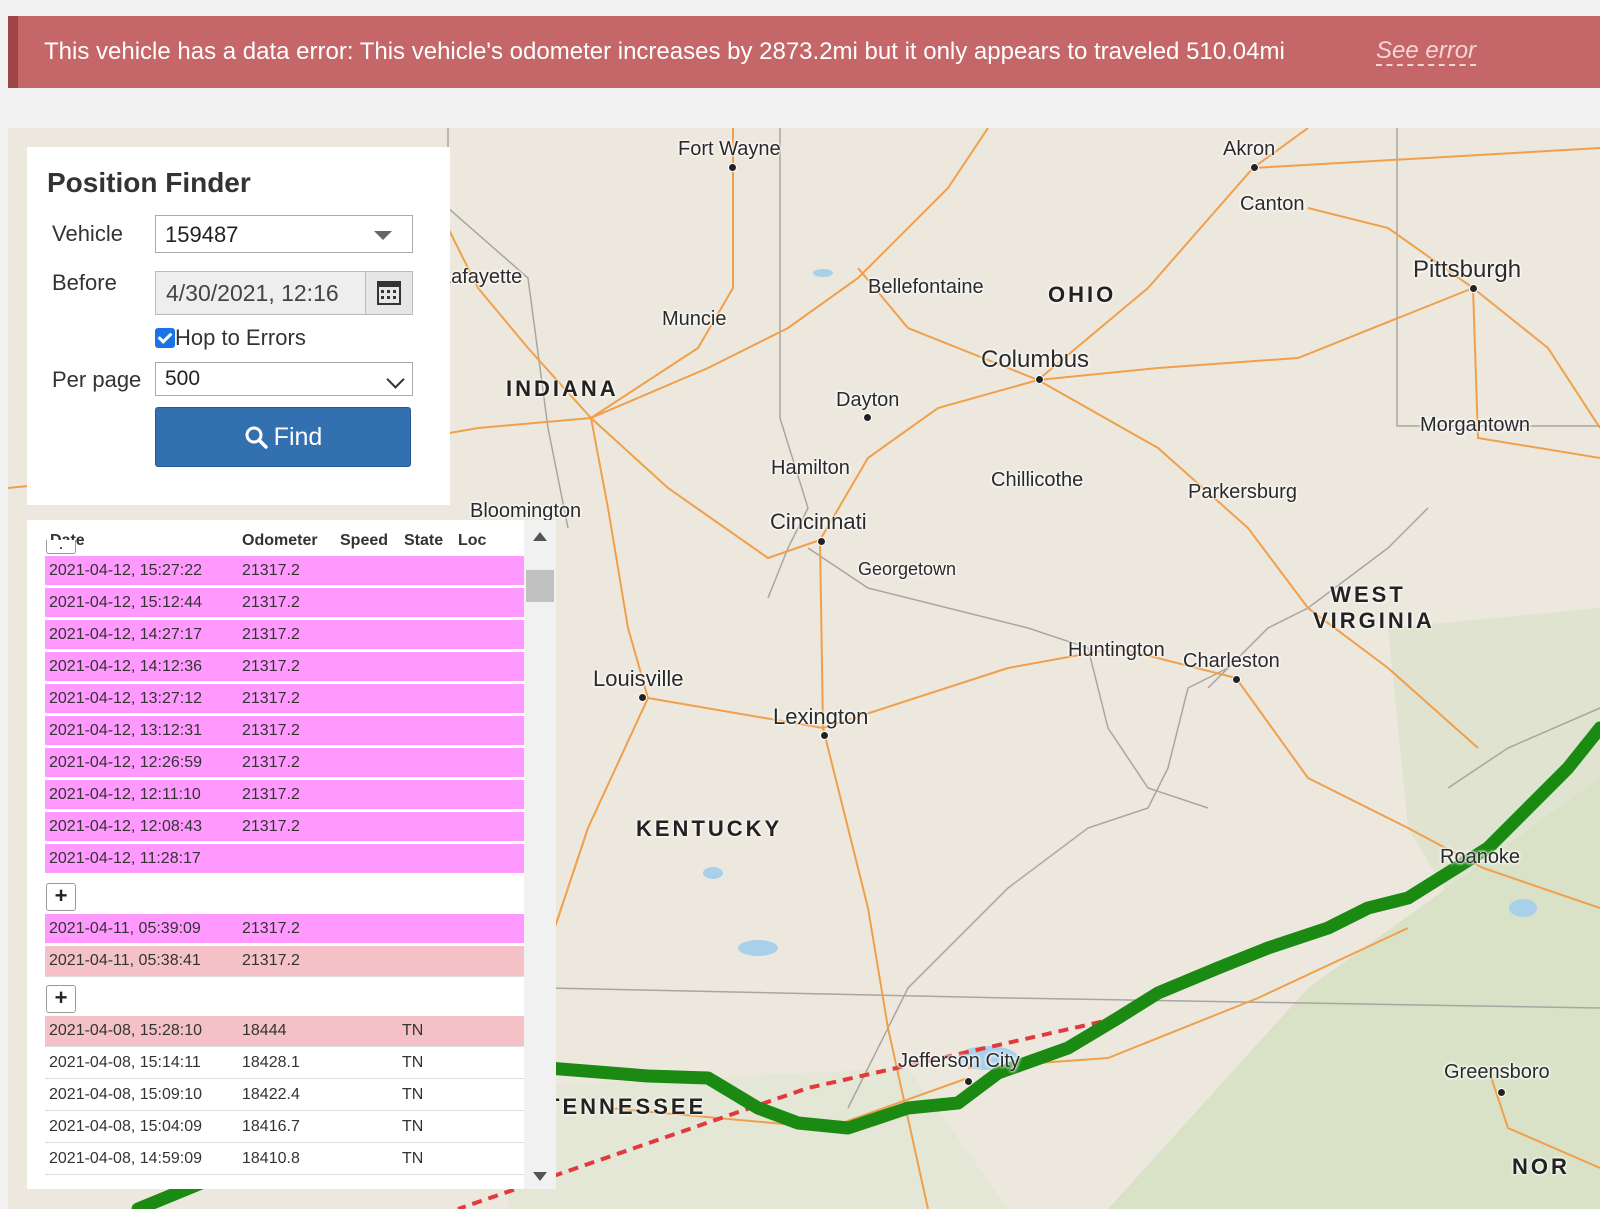 The height and width of the screenshot is (1209, 1600). I want to click on state-label: KENTUCKY, so click(709, 828).